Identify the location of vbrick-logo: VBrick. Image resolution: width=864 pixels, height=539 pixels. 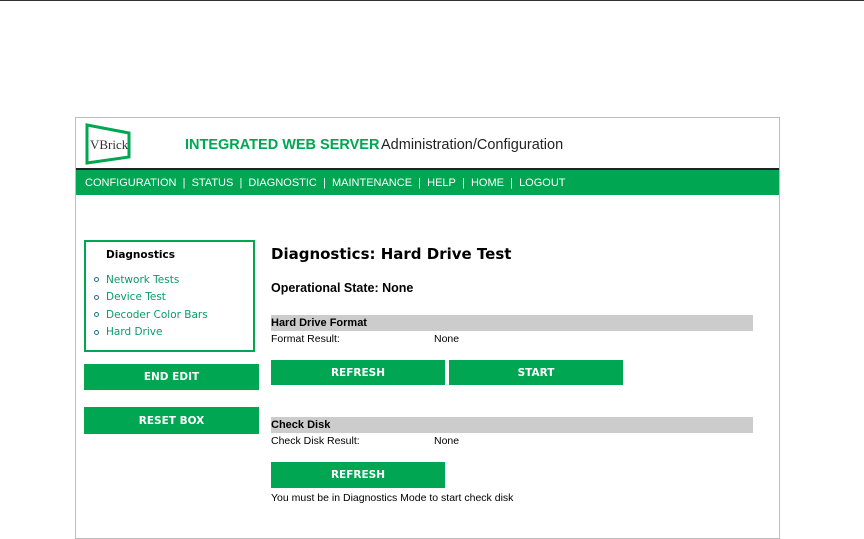
(108, 144).